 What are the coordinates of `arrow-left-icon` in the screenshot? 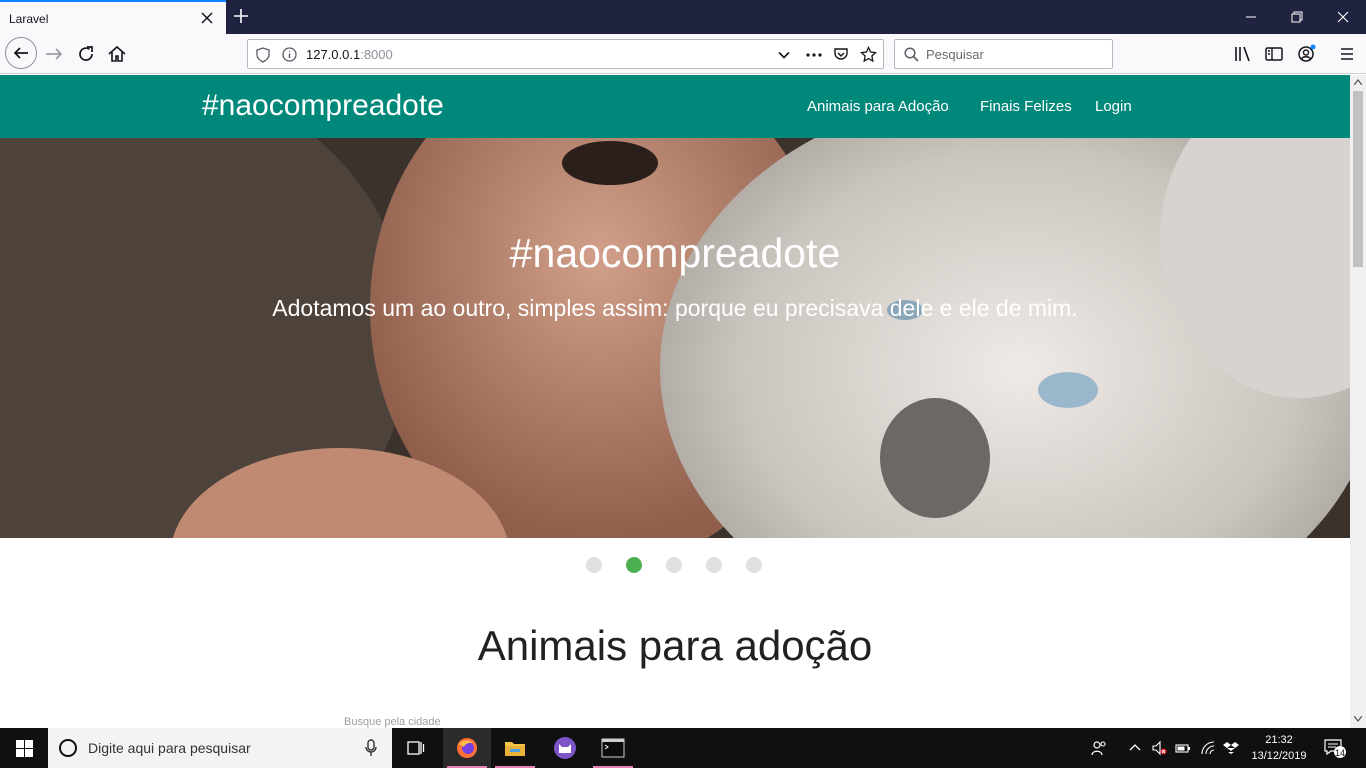 It's located at (20, 53).